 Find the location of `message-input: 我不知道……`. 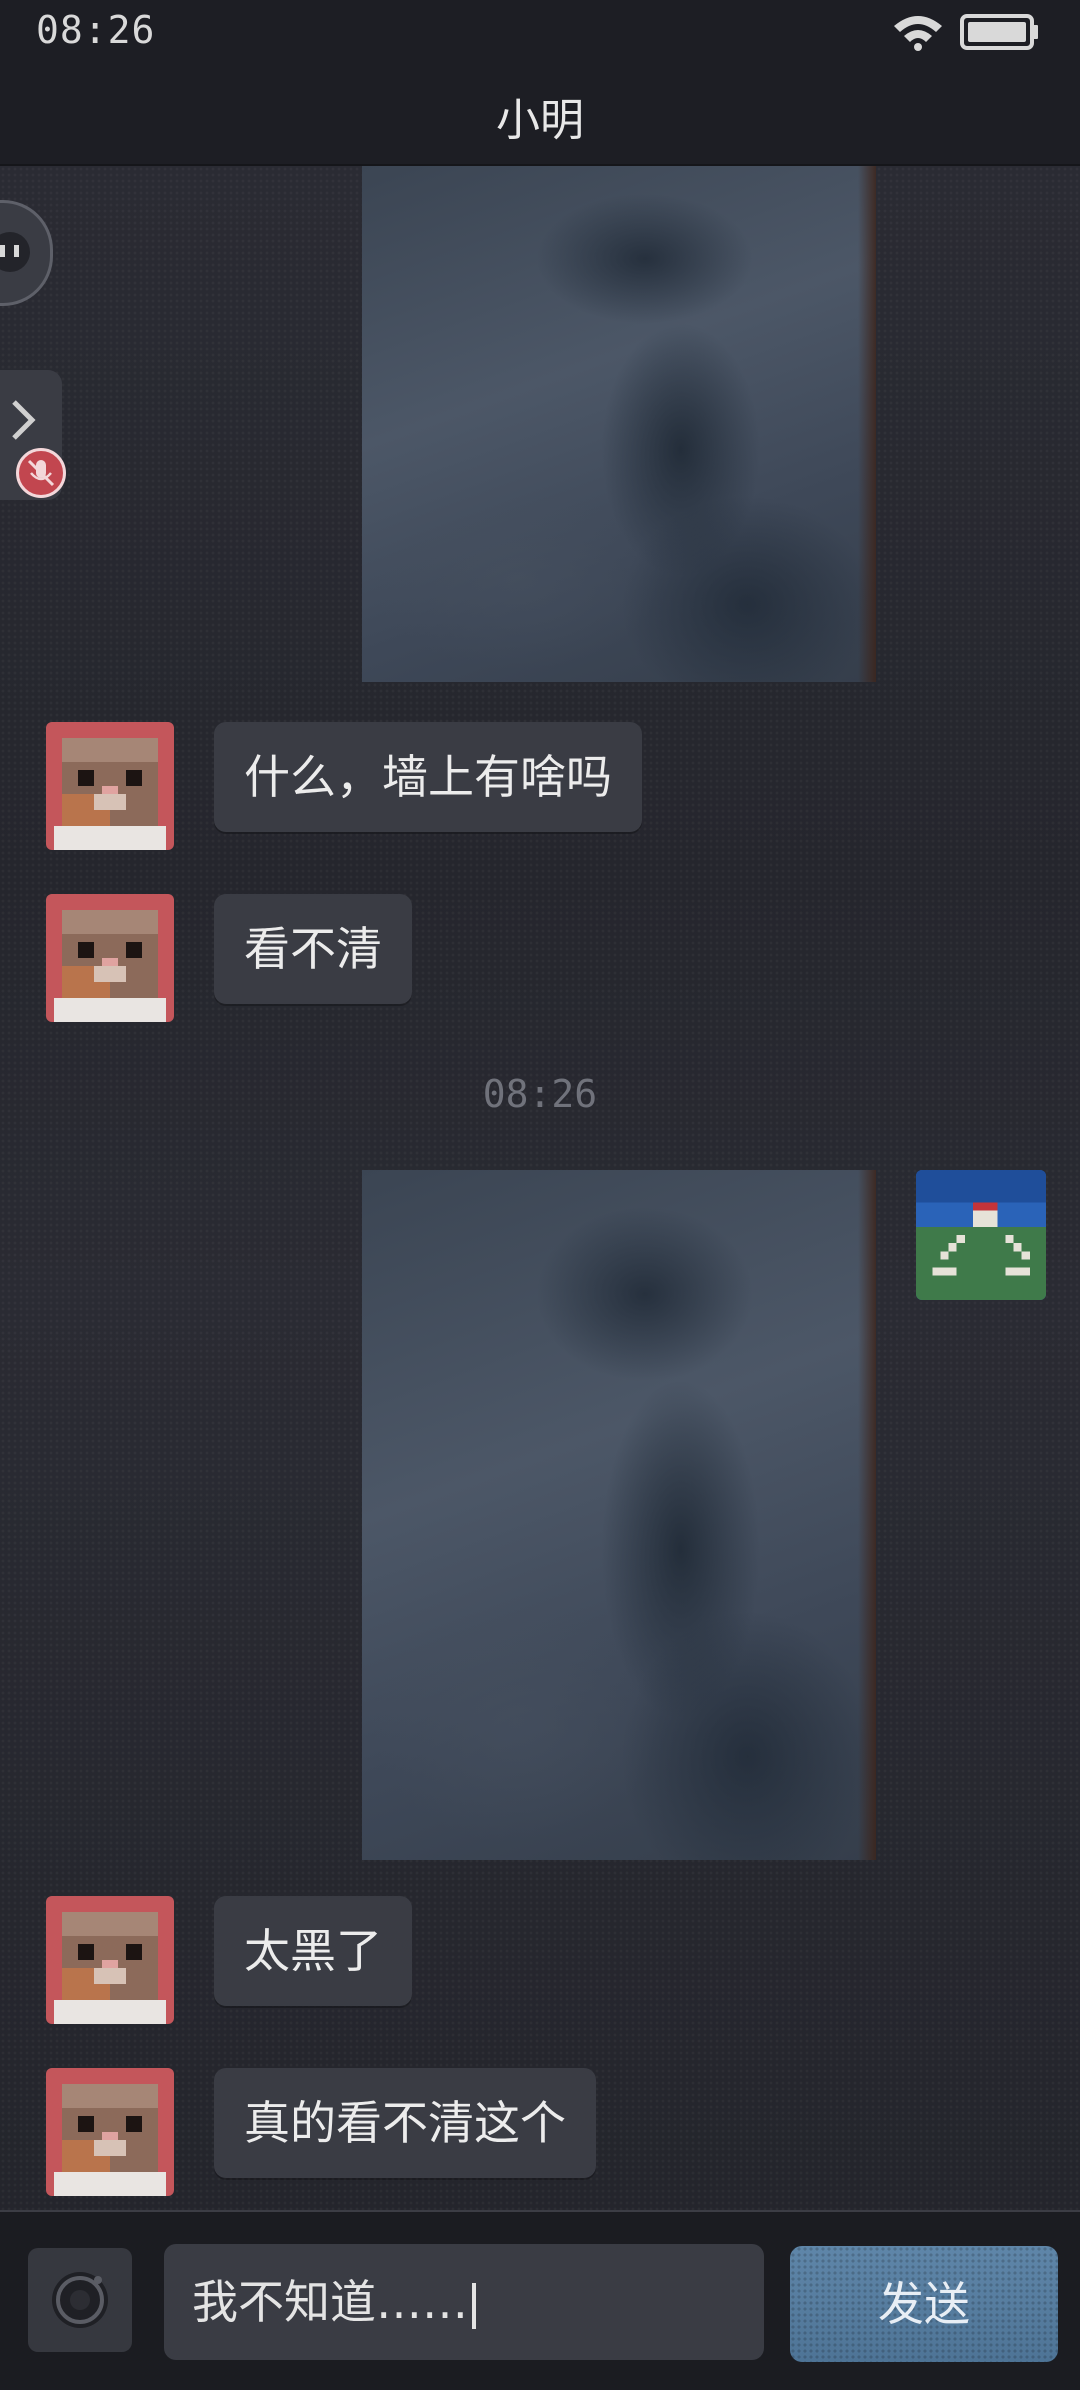

message-input: 我不知道…… is located at coordinates (464, 2302).